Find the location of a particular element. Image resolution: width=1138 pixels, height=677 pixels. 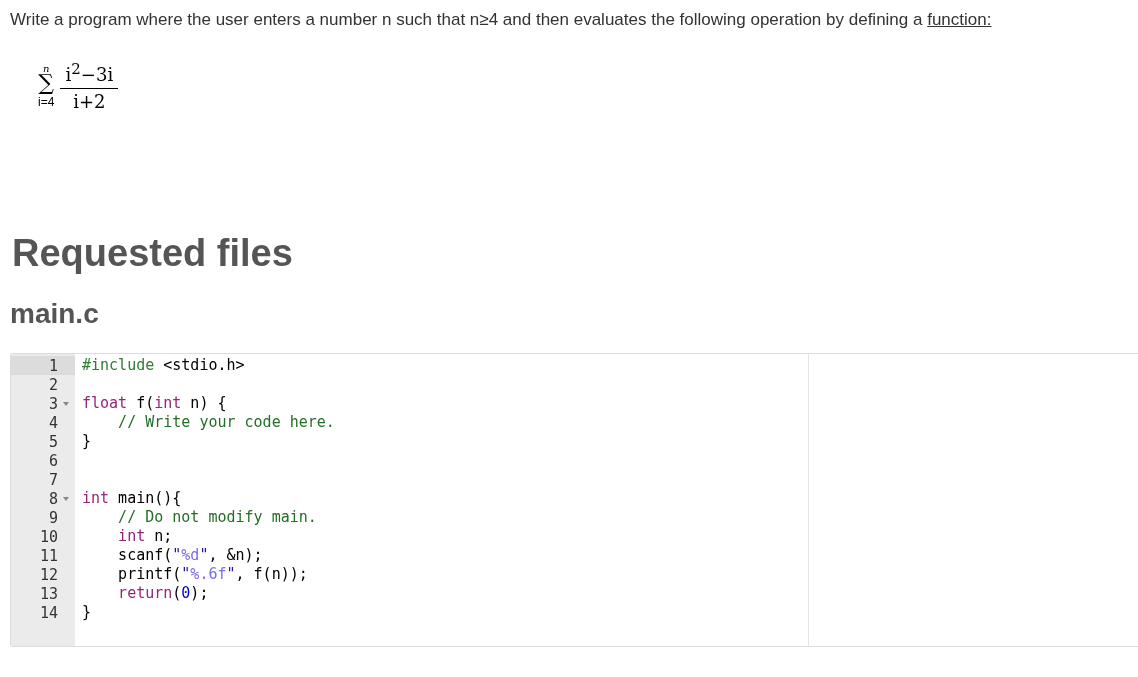

function-link: function: is located at coordinates (959, 19).